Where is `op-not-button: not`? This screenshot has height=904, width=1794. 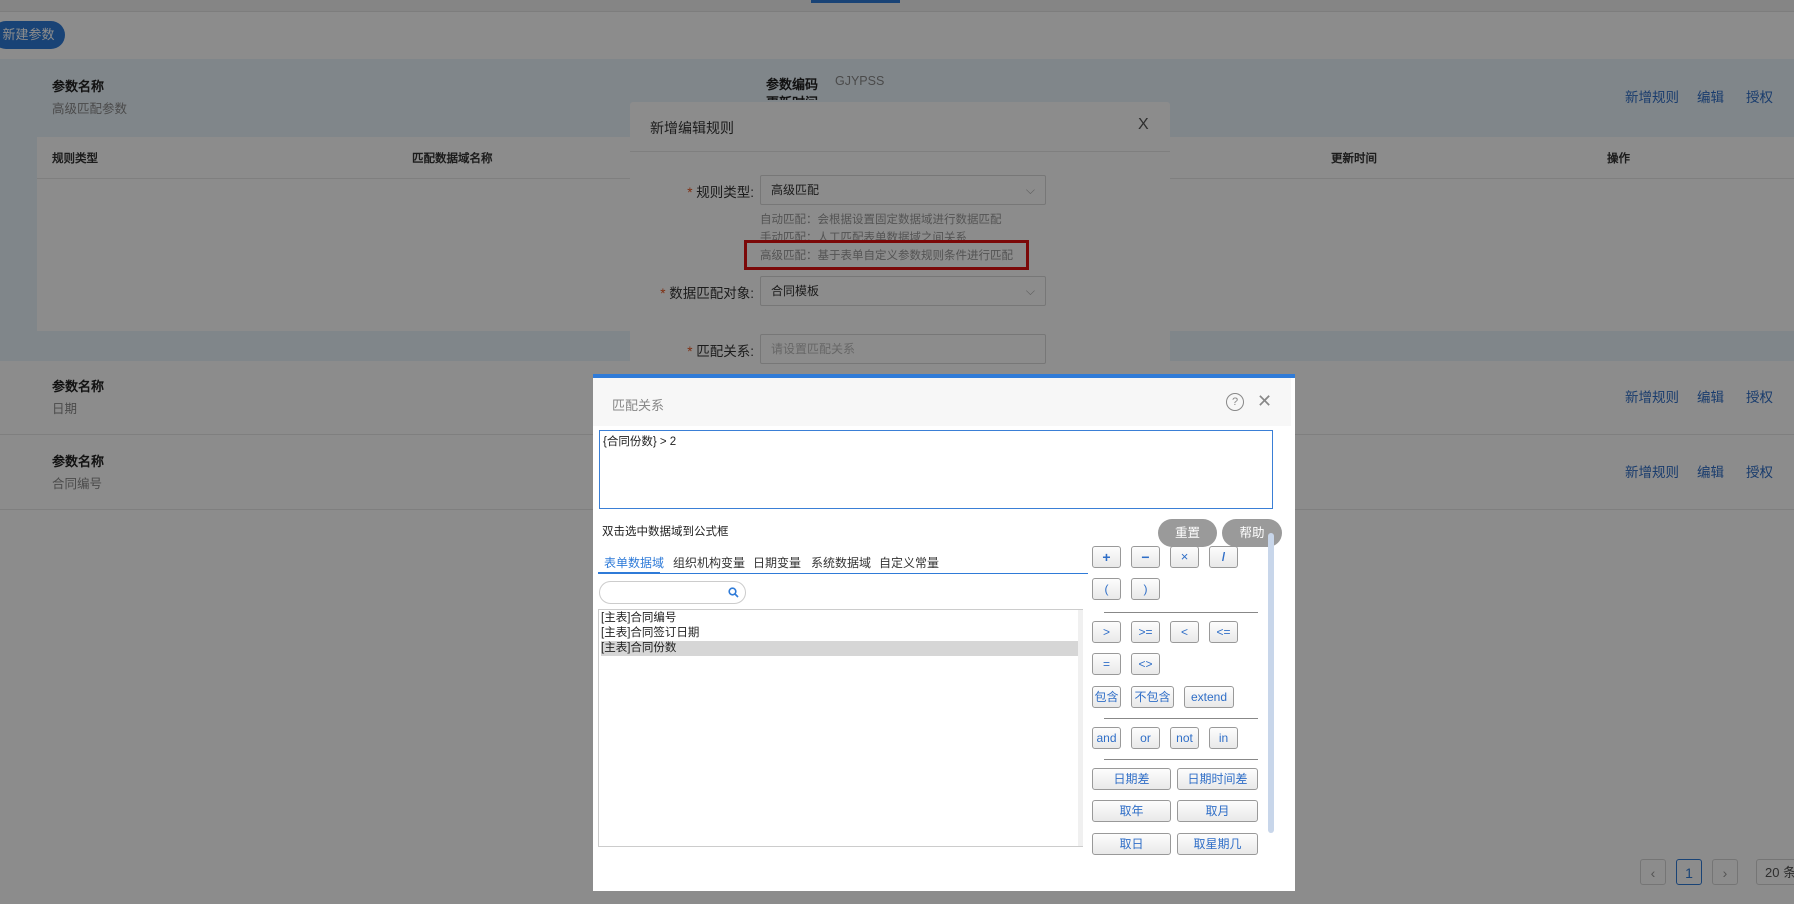
op-not-button: not is located at coordinates (1184, 738).